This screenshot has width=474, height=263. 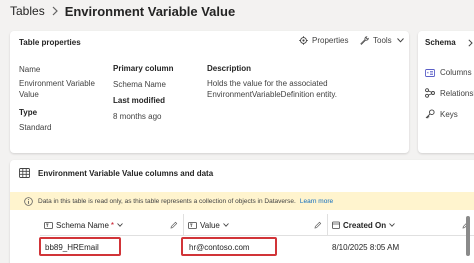 What do you see at coordinates (210, 225) in the screenshot?
I see `column-header-label: Value` at bounding box center [210, 225].